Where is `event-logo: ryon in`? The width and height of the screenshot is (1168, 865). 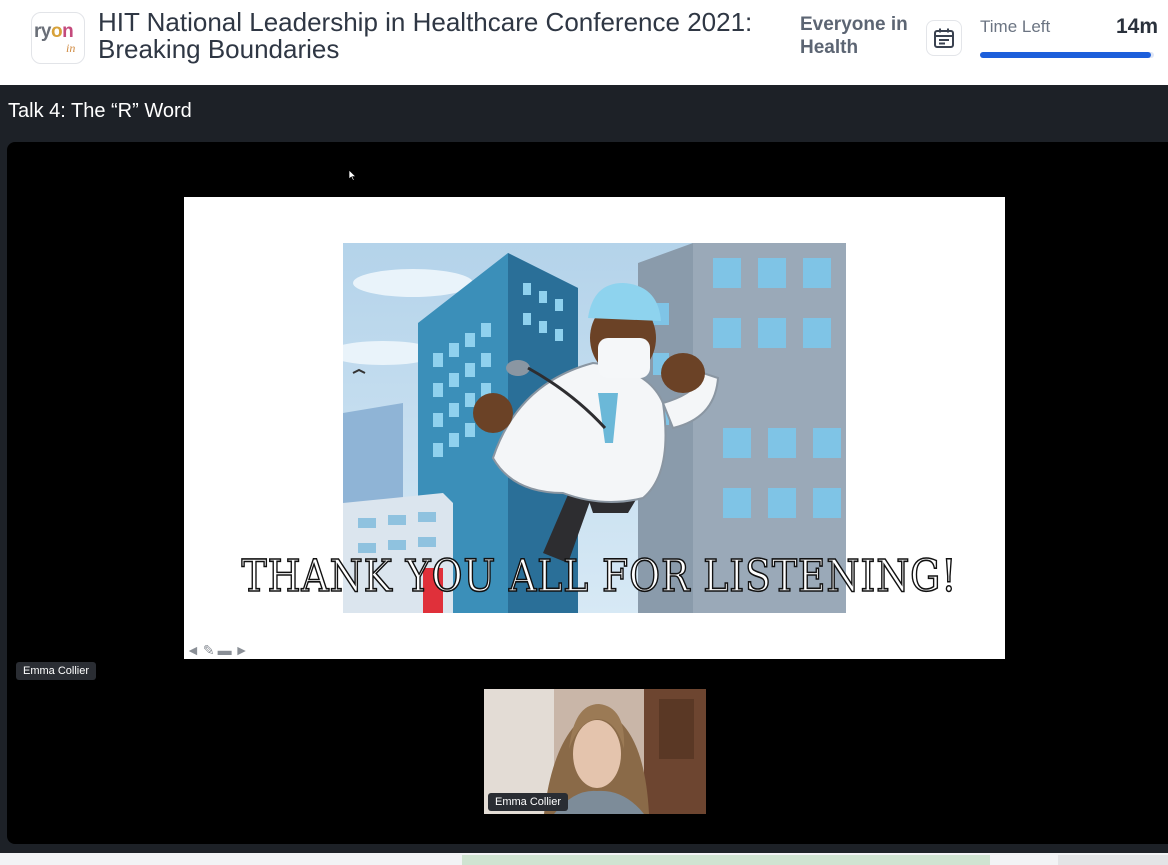
event-logo: ryon in is located at coordinates (58, 38).